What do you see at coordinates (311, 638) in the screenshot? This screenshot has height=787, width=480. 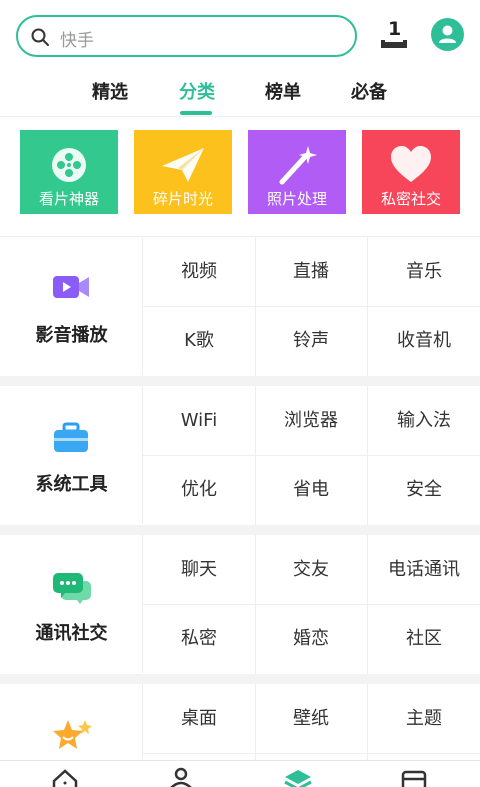 I see `category-item: 婚恋` at bounding box center [311, 638].